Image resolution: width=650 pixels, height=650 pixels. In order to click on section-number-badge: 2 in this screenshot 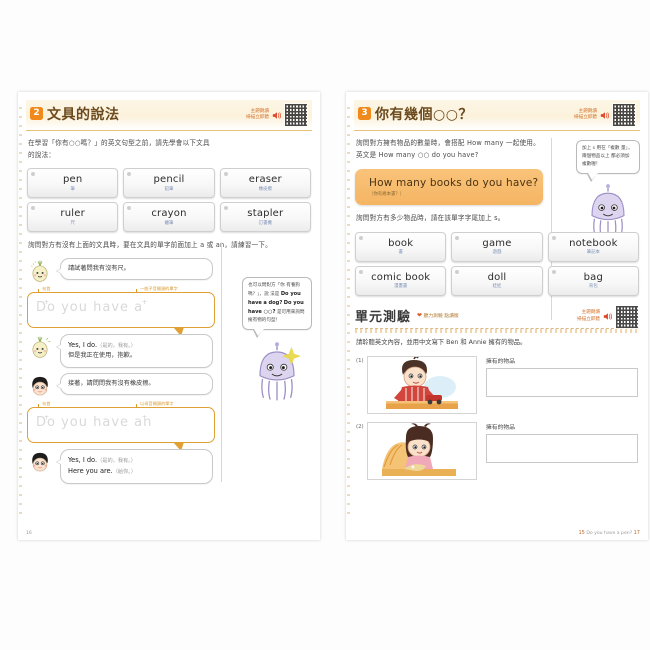, I will do `click(36, 113)`.